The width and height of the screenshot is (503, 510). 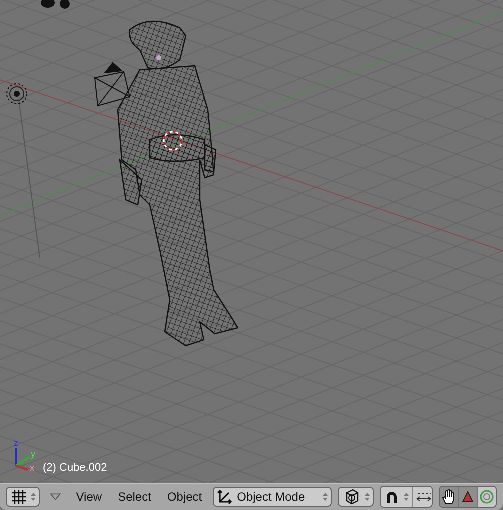 I want to click on spread-arrows-icon, so click(x=424, y=497).